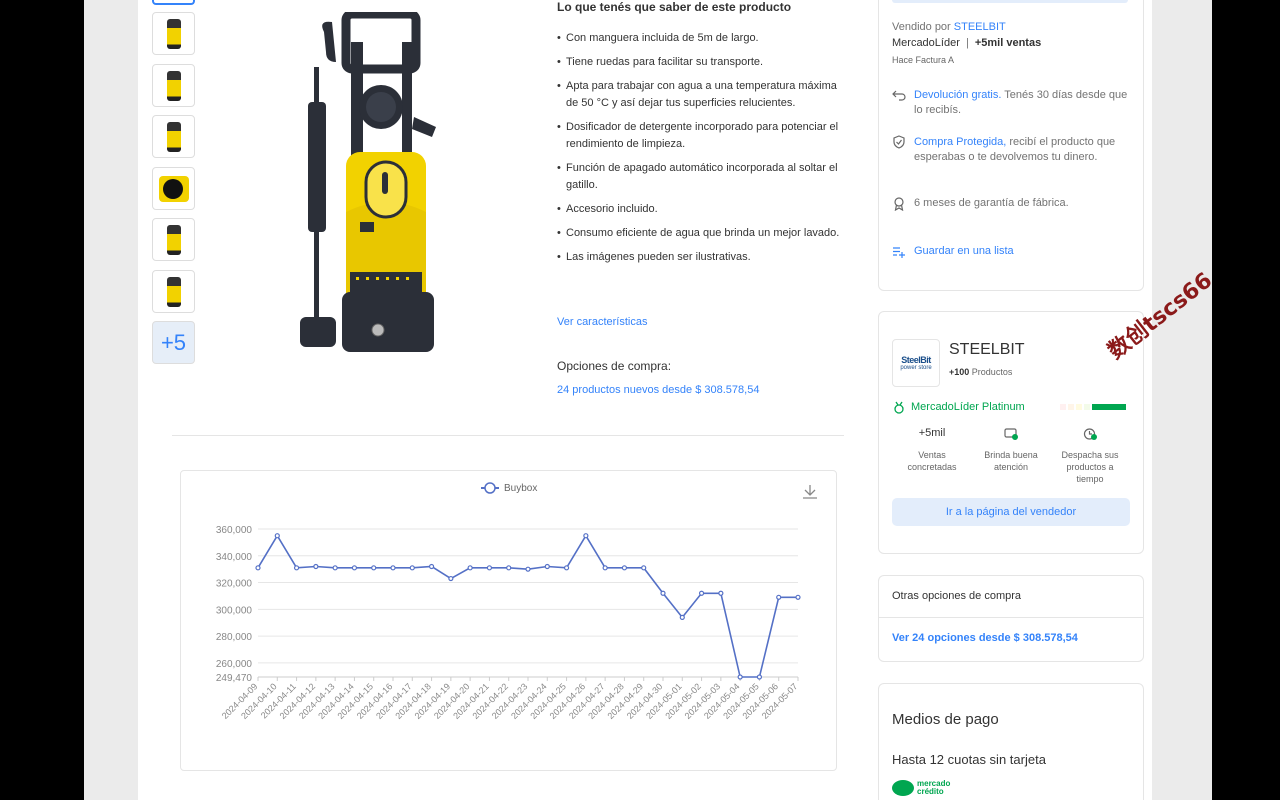 The height and width of the screenshot is (800, 1280). Describe the element at coordinates (810, 492) in the screenshot. I see `download-icon` at that location.